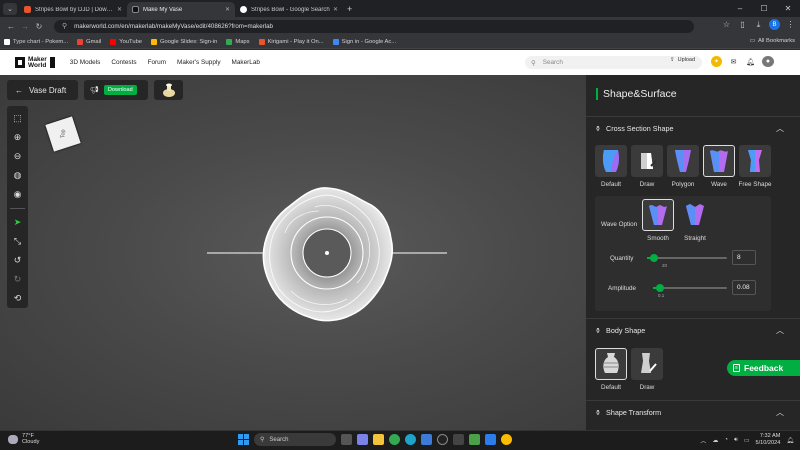  What do you see at coordinates (682, 60) in the screenshot?
I see `upload-button: ⇪ Upload` at bounding box center [682, 60].